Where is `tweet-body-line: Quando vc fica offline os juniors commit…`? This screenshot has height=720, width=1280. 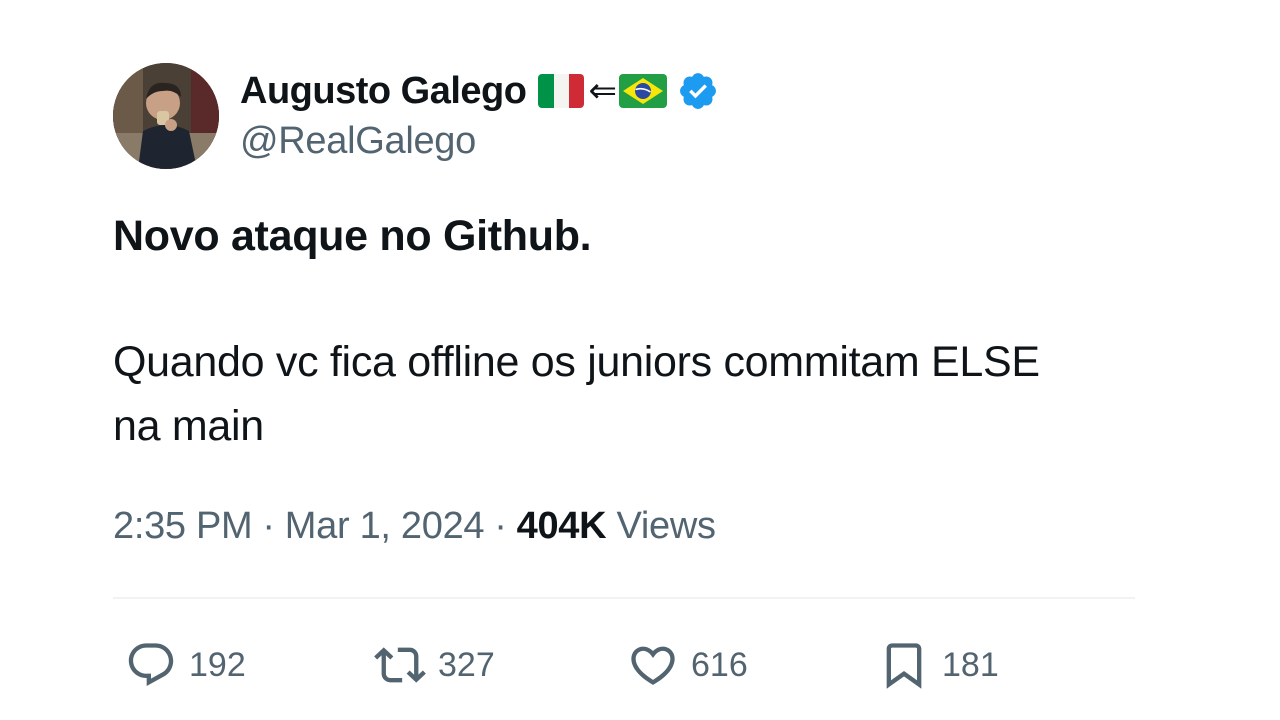 tweet-body-line: Quando vc fica offline os juniors commit… is located at coordinates (576, 362).